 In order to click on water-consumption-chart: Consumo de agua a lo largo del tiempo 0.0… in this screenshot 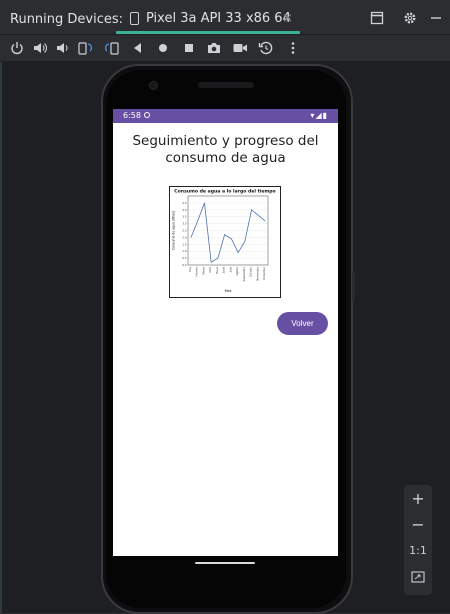, I will do `click(225, 242)`.